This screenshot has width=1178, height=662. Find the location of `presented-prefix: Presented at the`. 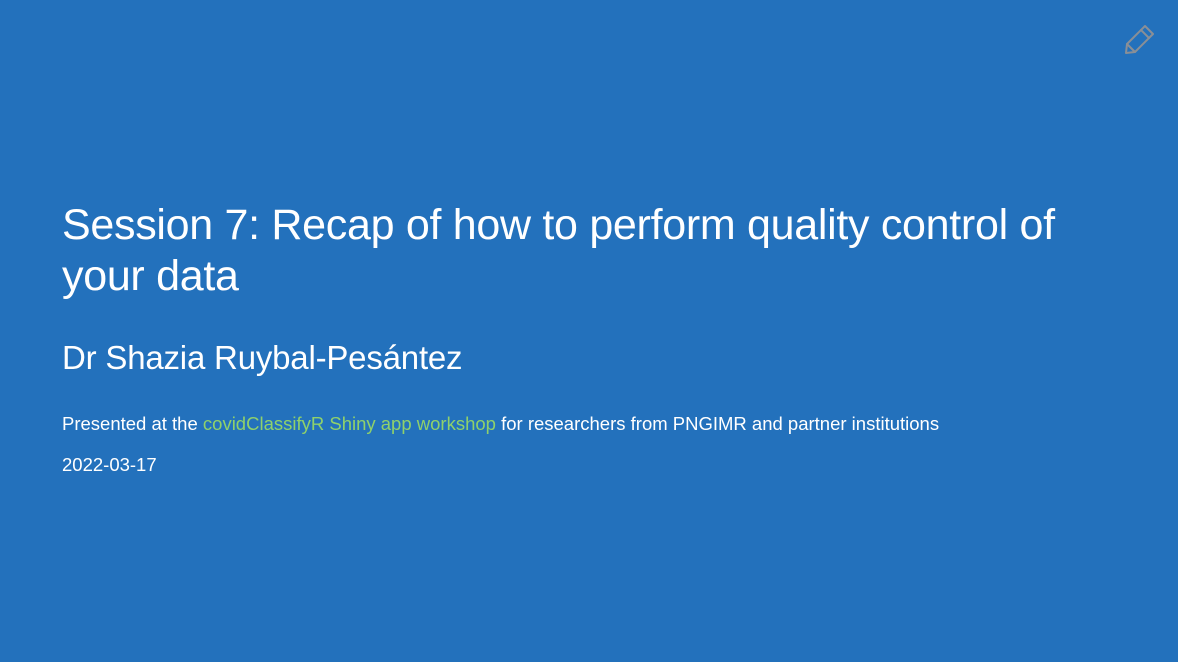

presented-prefix: Presented at the is located at coordinates (132, 423).